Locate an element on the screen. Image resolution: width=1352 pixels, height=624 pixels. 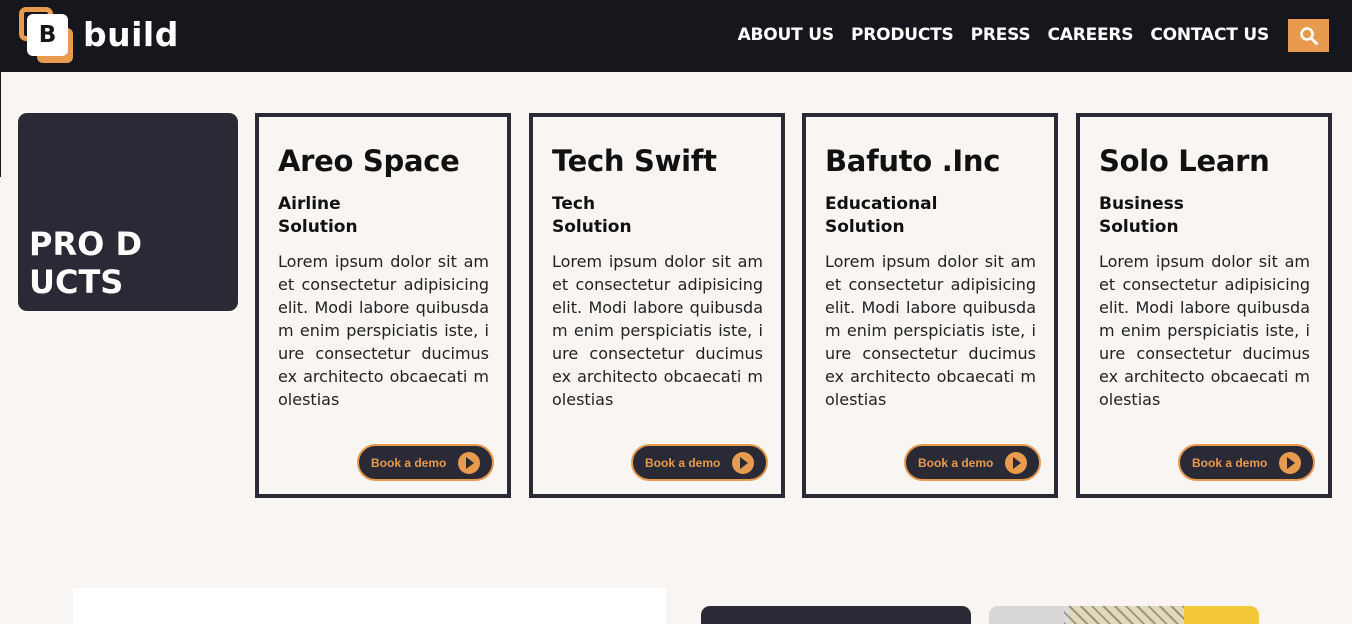
card-subtitle: Educational Solution is located at coordinates (881, 215).